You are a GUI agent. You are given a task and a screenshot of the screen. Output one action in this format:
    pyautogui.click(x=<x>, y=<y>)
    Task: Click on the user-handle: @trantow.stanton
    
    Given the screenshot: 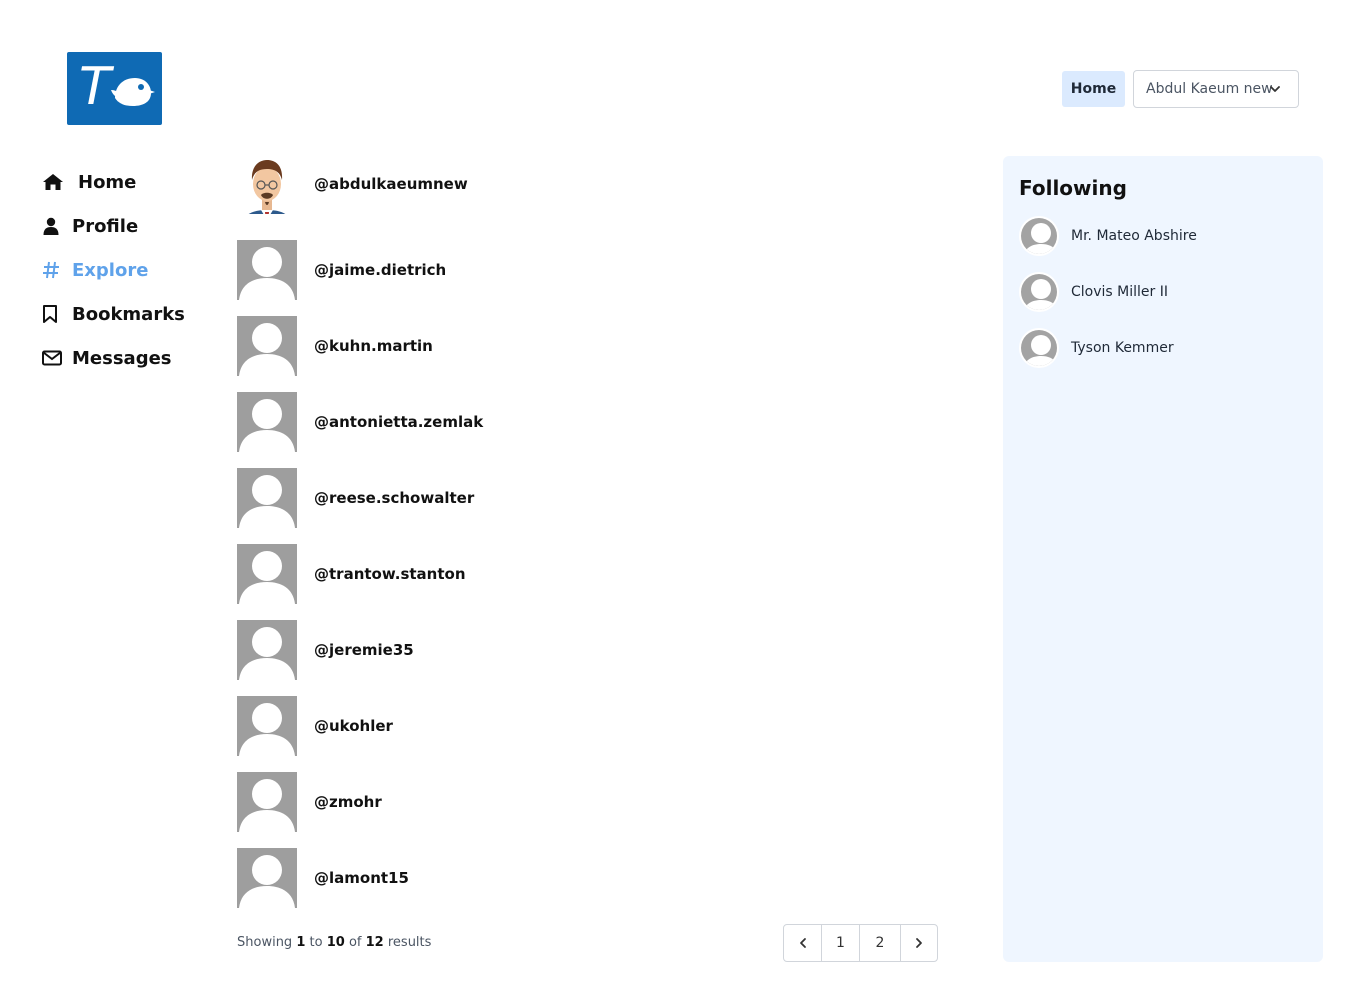 What is the action you would take?
    pyautogui.click(x=390, y=574)
    